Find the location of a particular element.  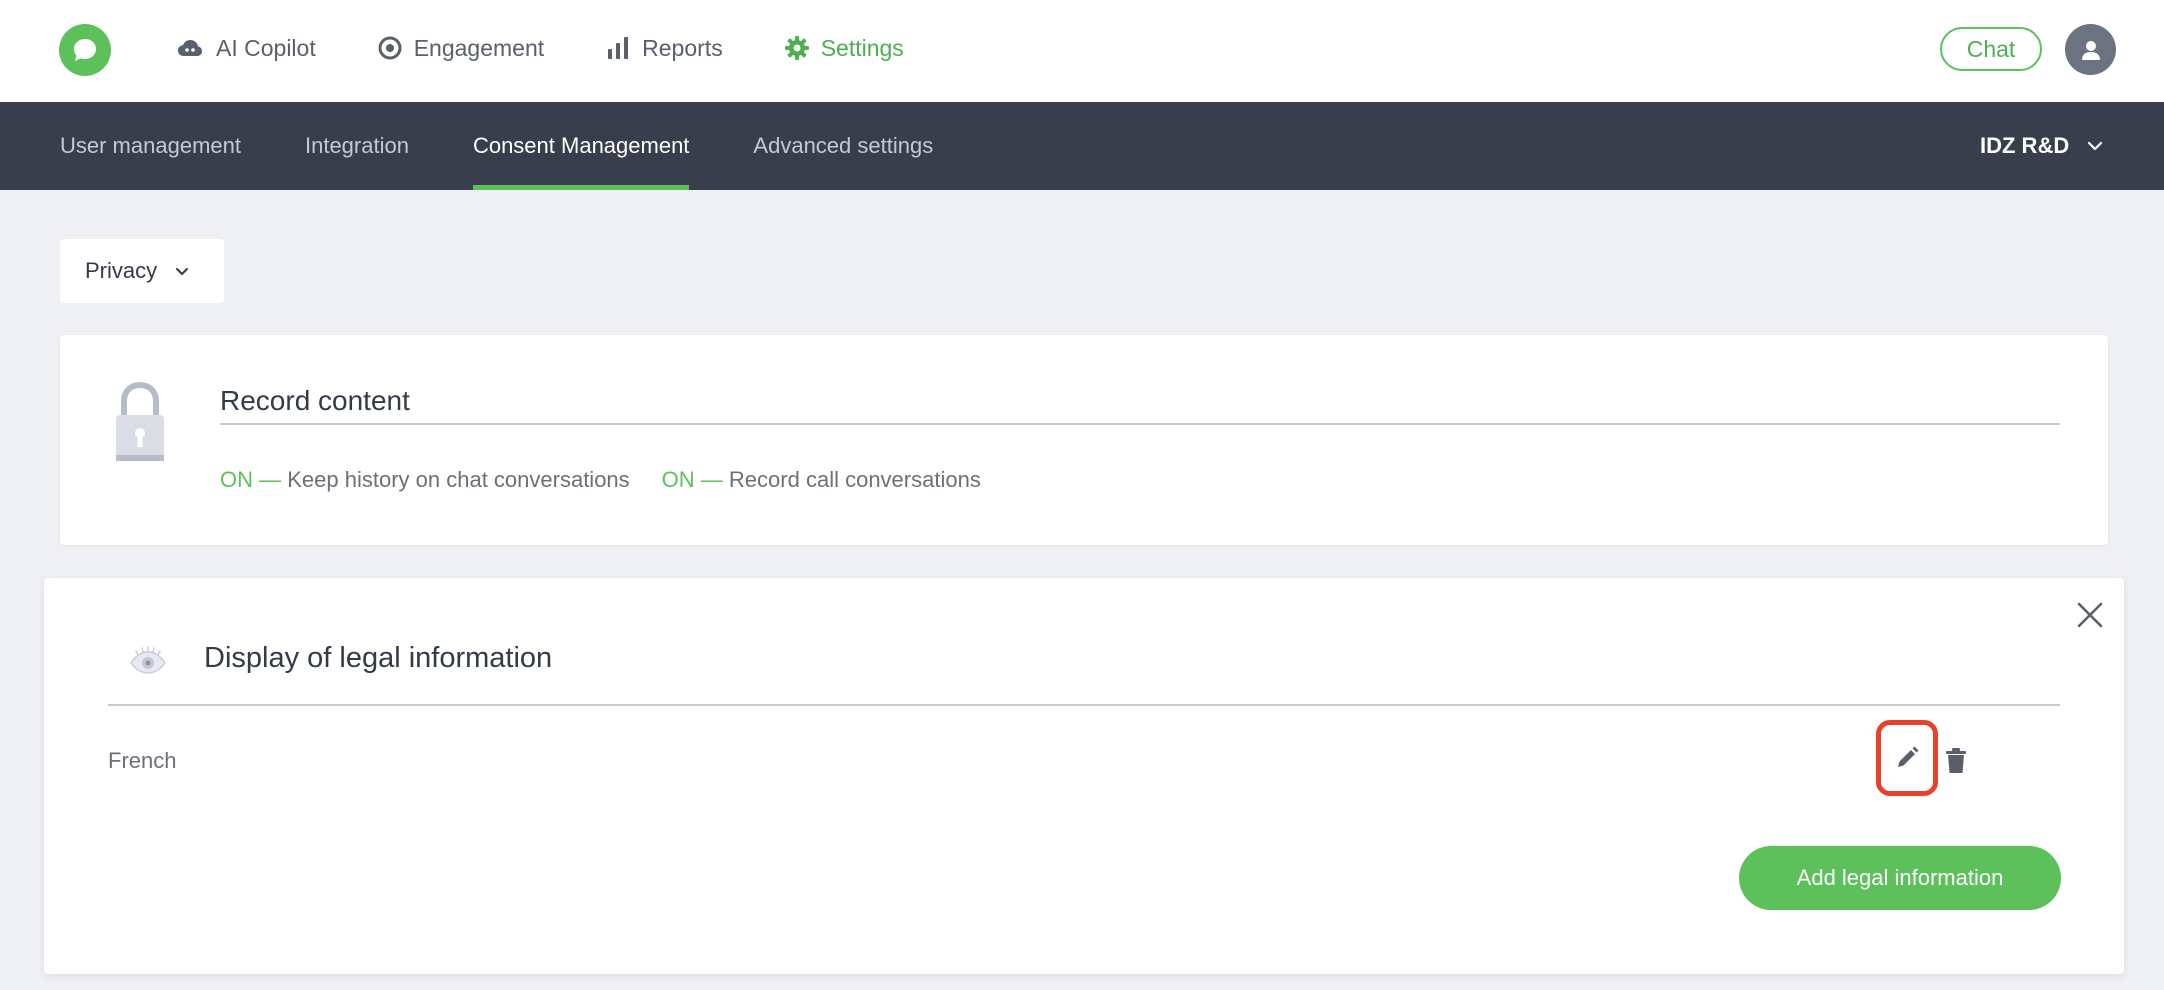

nav-settings: Settings is located at coordinates (844, 48).